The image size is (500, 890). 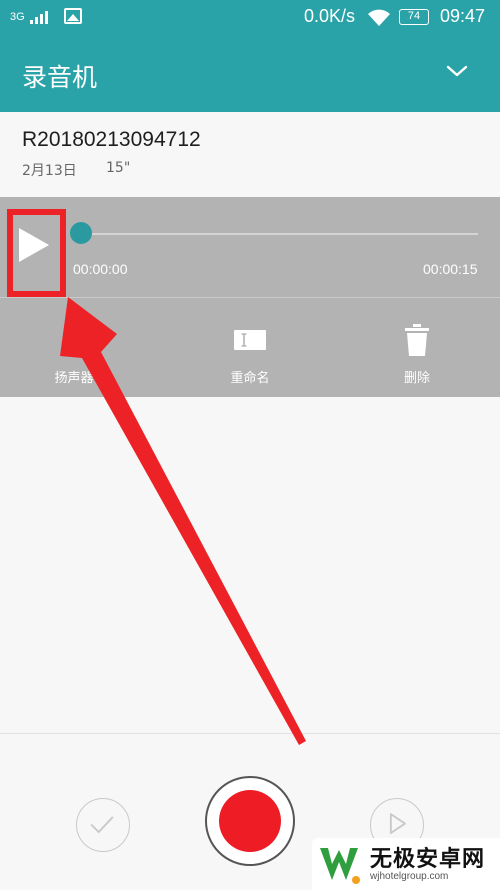 What do you see at coordinates (100, 269) in the screenshot?
I see `current-time: 00:00:00` at bounding box center [100, 269].